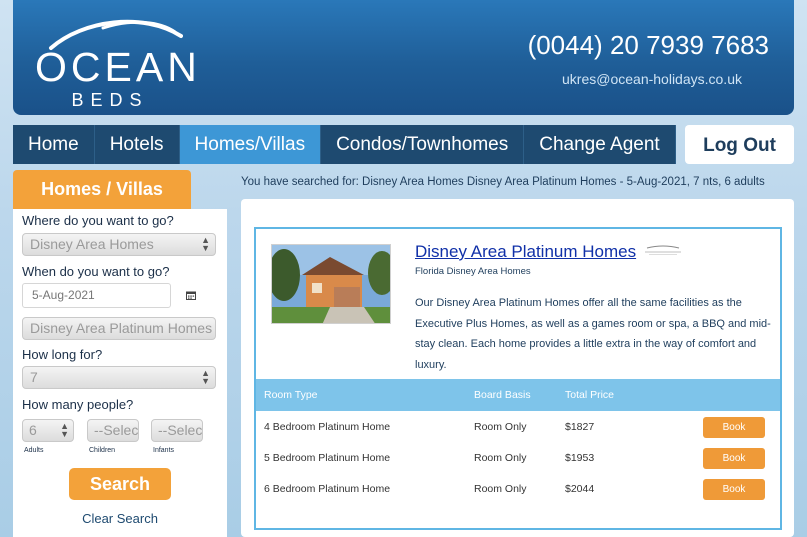 This screenshot has height=537, width=807. I want to click on rooms-table-header: Room Type Board Basis Total Price, so click(518, 395).